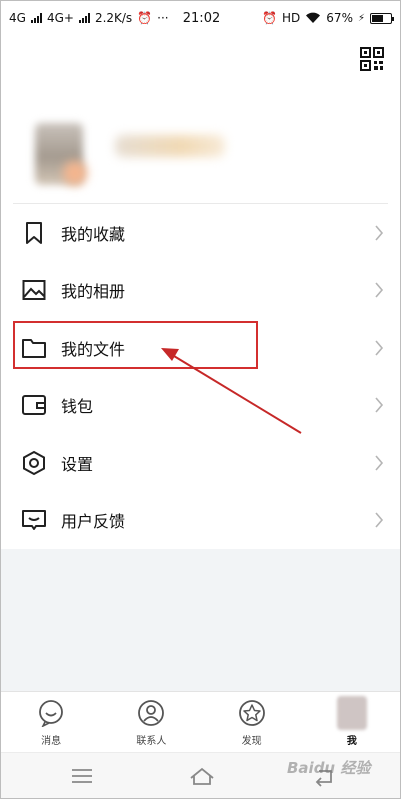  I want to click on menu-item-favorites: 我的收藏, so click(200, 233).